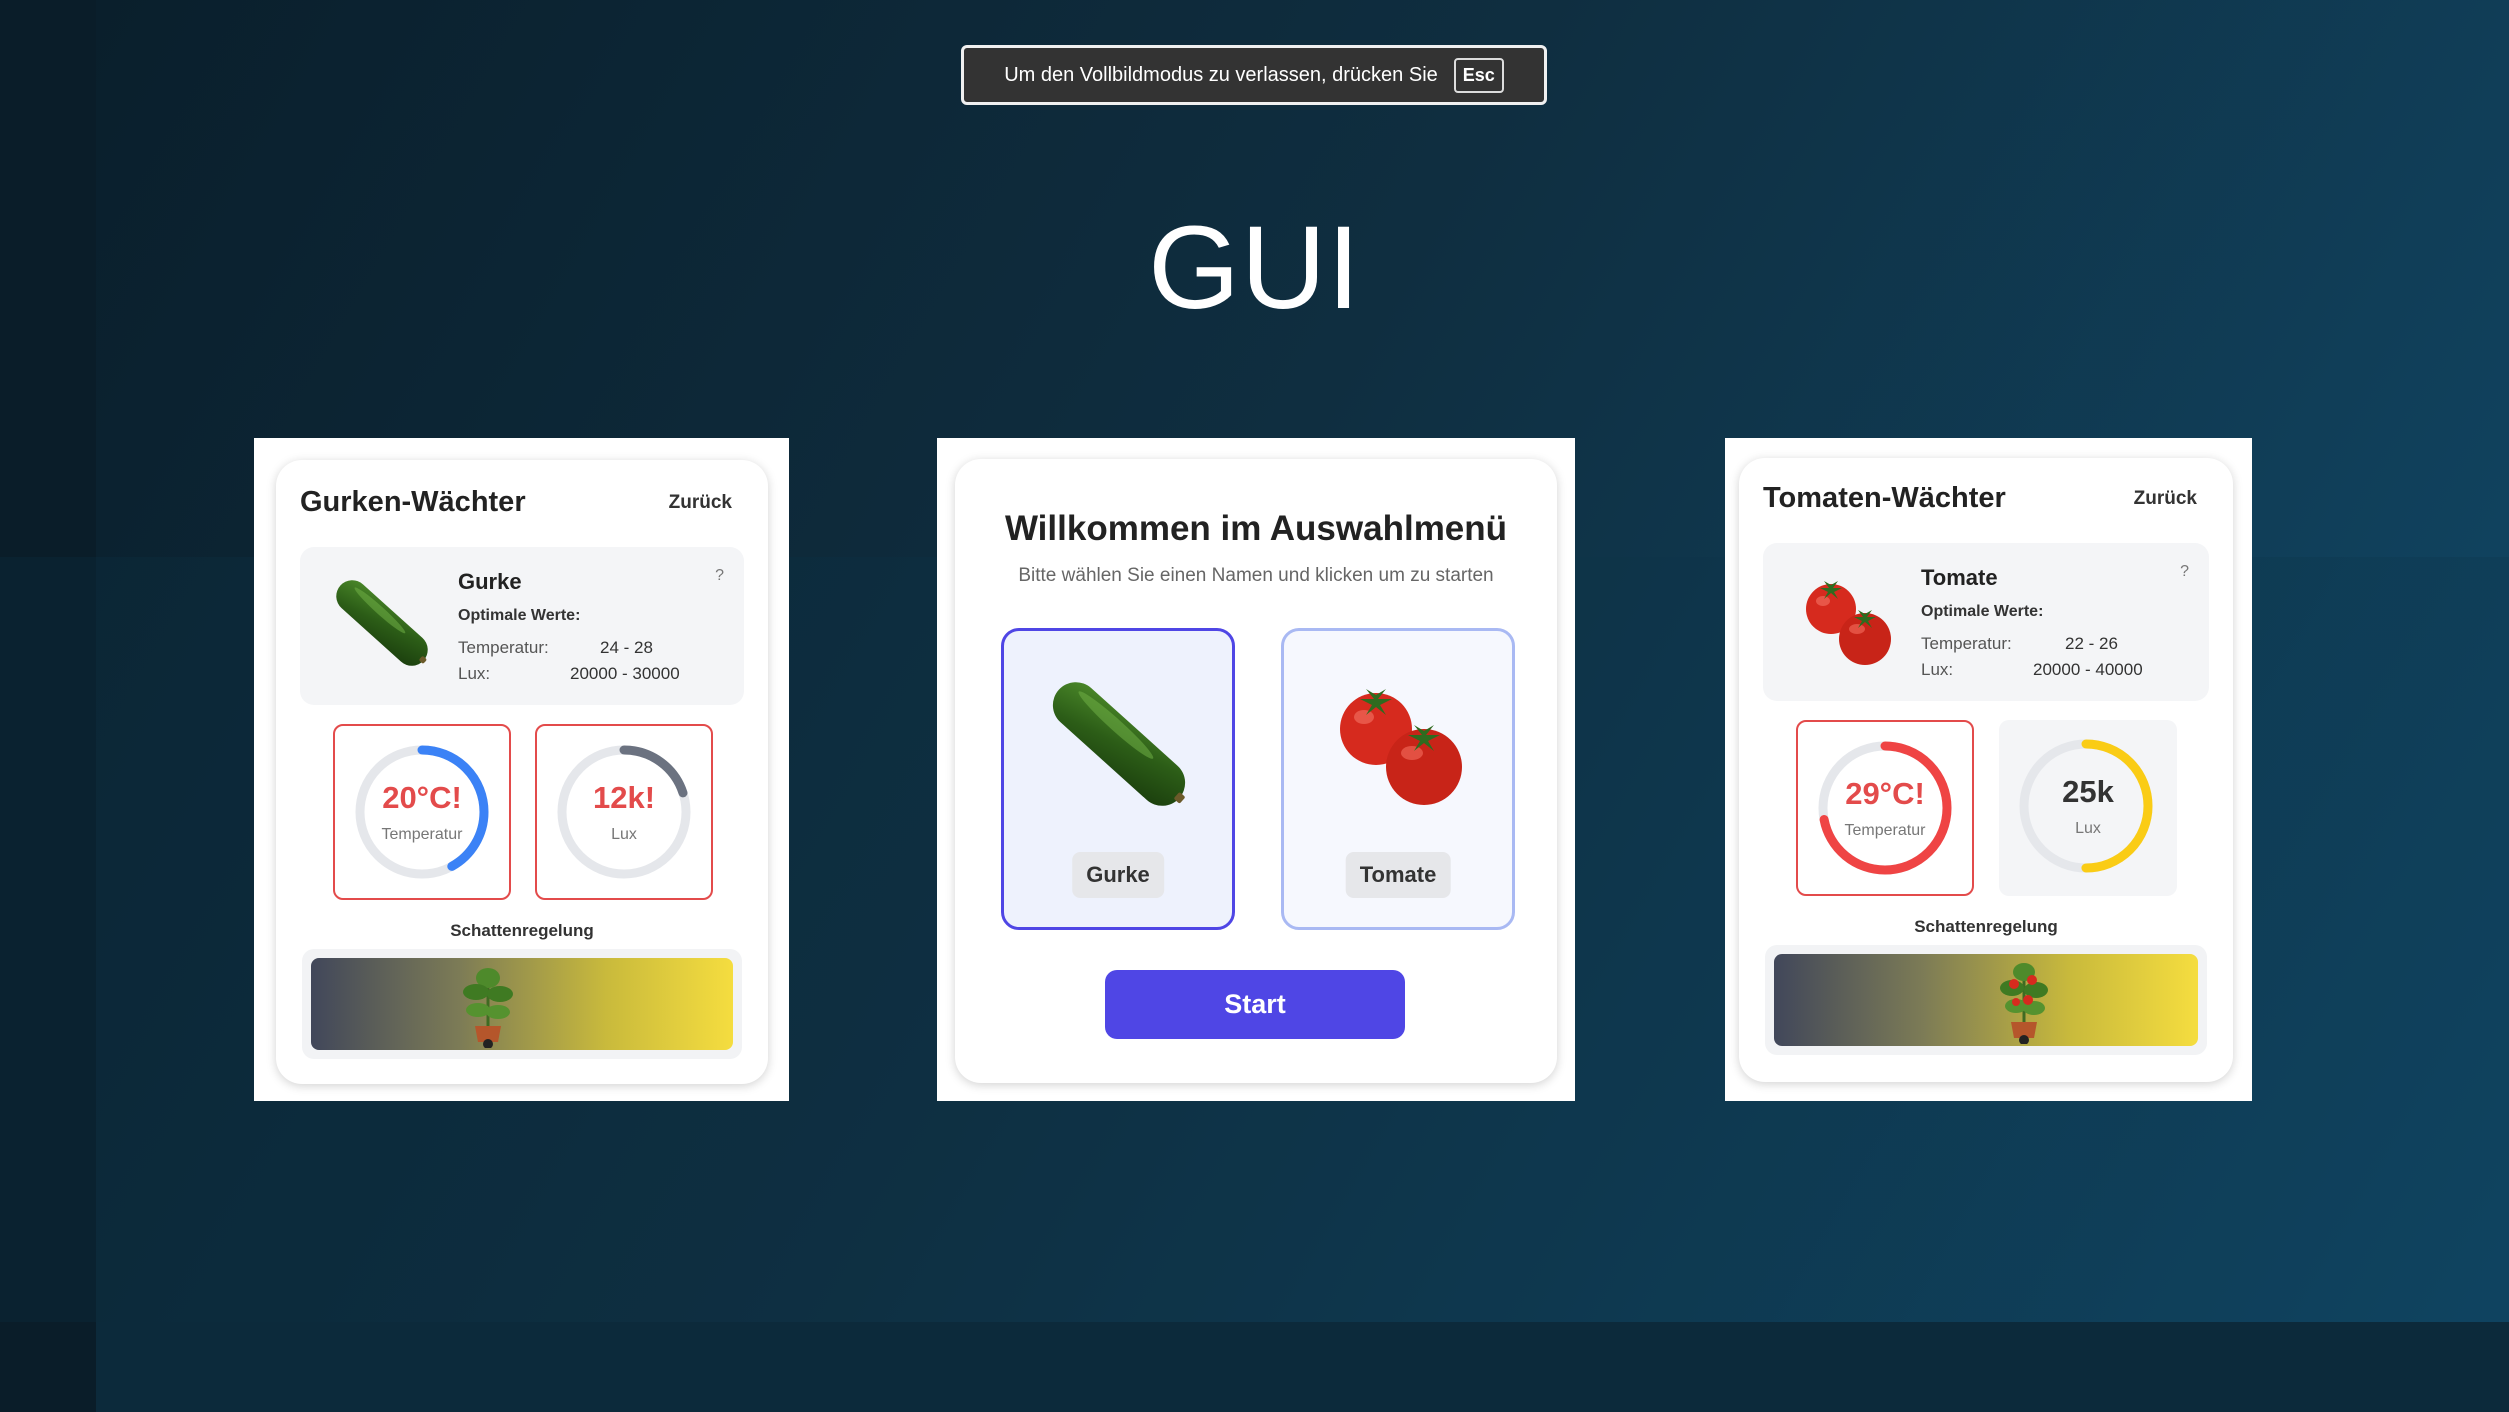 The width and height of the screenshot is (2509, 1412). What do you see at coordinates (2088, 669) in the screenshot?
I see `tomato-lux-range: 20000 - 40000` at bounding box center [2088, 669].